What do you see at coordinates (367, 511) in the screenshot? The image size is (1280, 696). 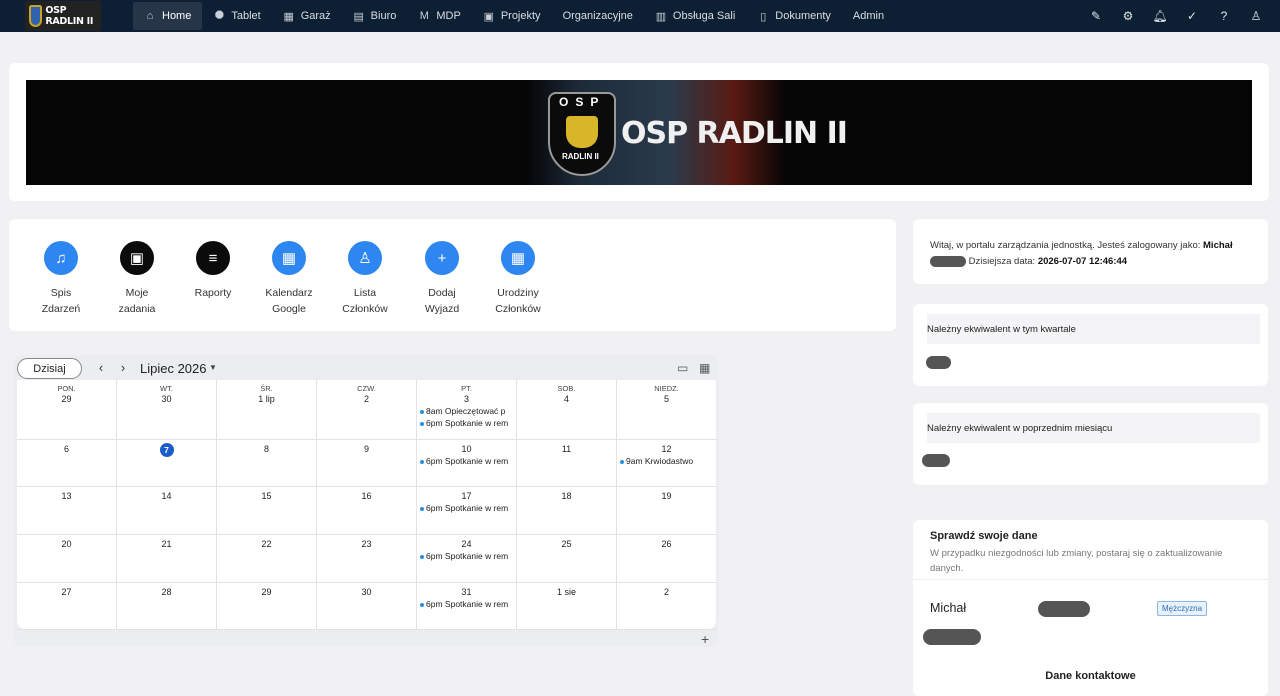 I see `calendar-day-cell: 16` at bounding box center [367, 511].